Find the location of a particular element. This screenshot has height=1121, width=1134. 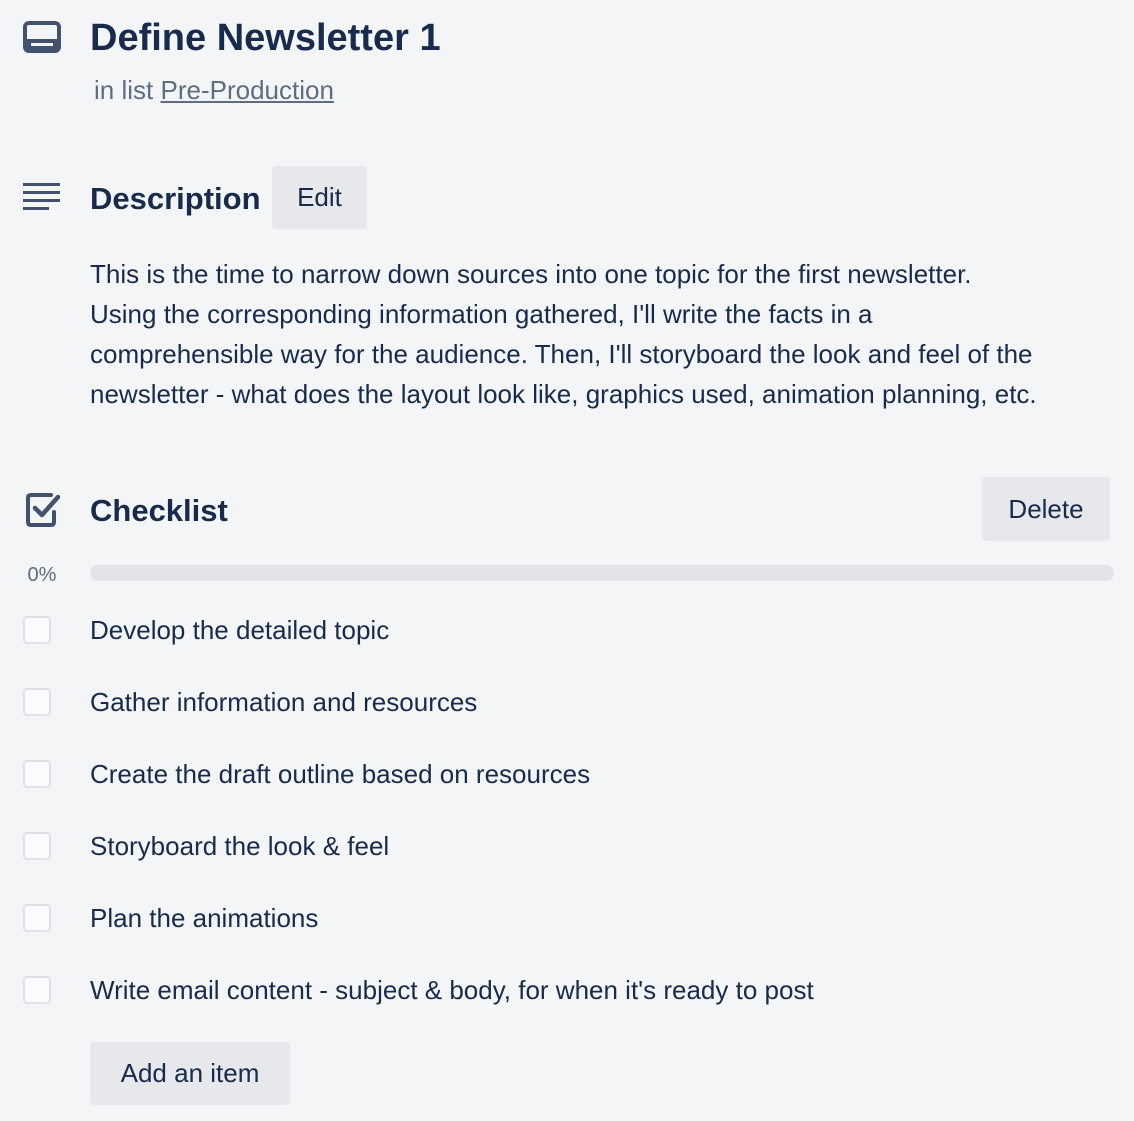

checklist-item-text: Gather information and resources is located at coordinates (283, 702).